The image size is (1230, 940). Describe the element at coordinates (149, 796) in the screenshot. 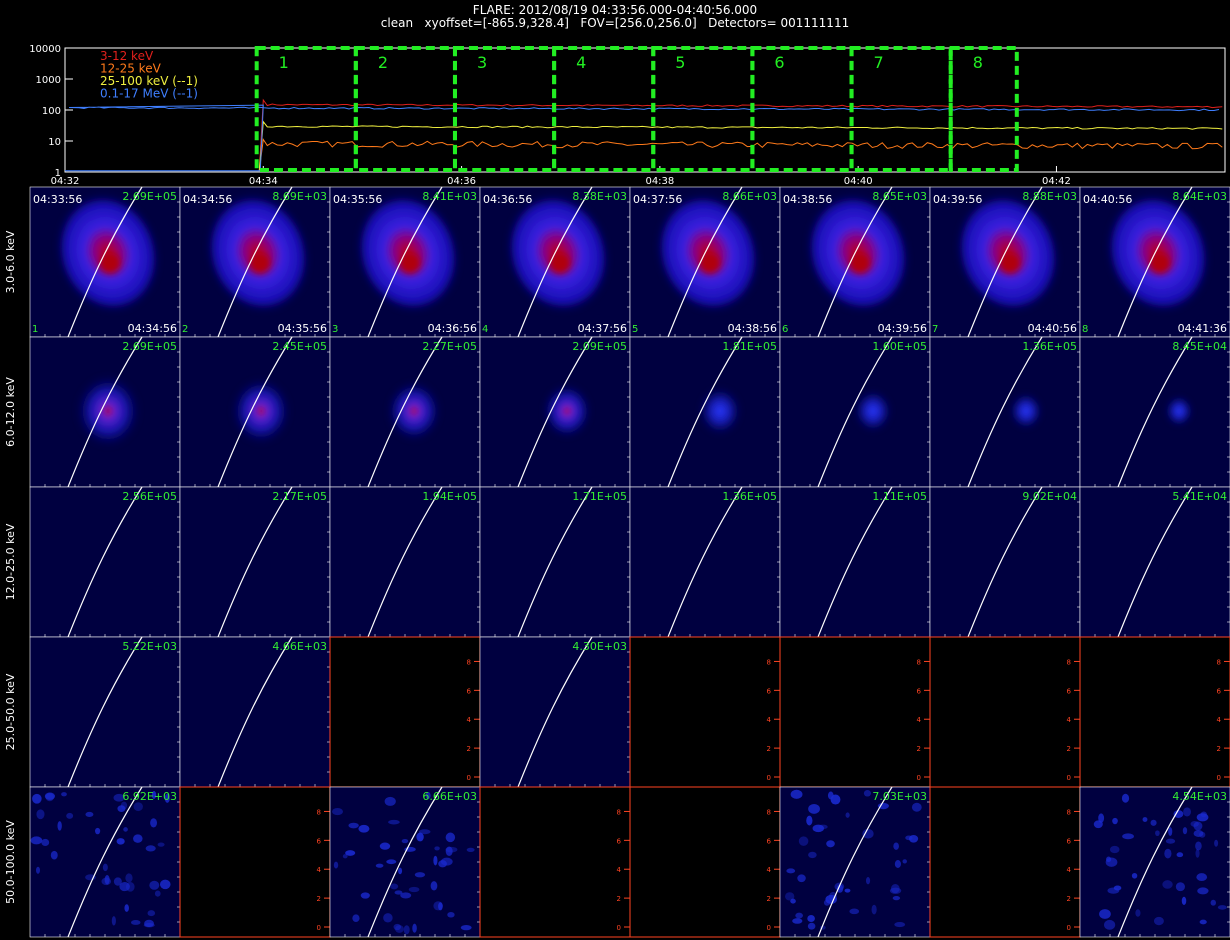

I see `peak-value-label: 6.92E+03` at that location.